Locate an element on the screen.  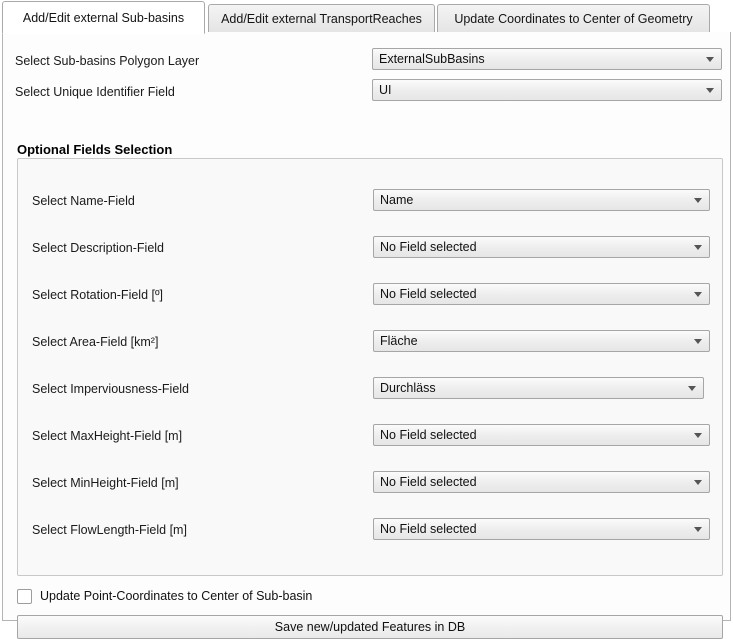
combo-value: UI is located at coordinates (385, 90).